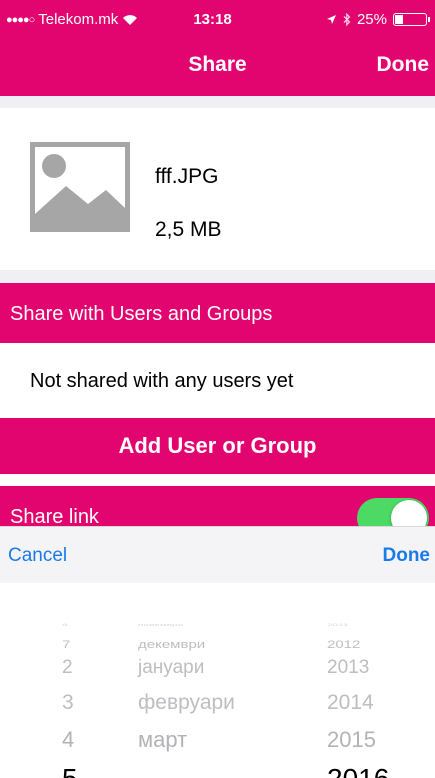  I want to click on navigation-bar: Share Done, so click(217, 67).